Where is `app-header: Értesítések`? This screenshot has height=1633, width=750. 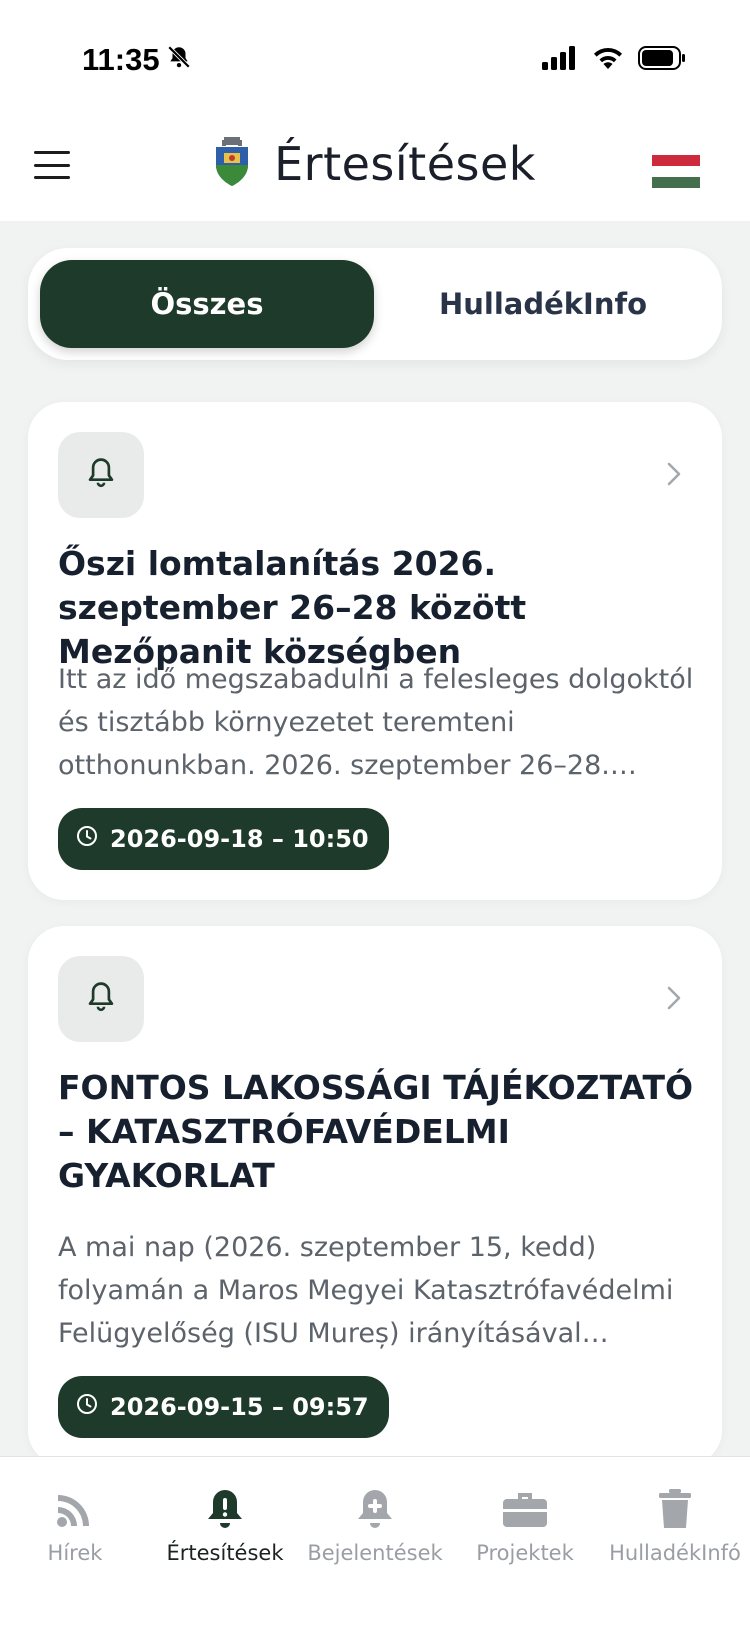 app-header: Értesítések is located at coordinates (375, 168).